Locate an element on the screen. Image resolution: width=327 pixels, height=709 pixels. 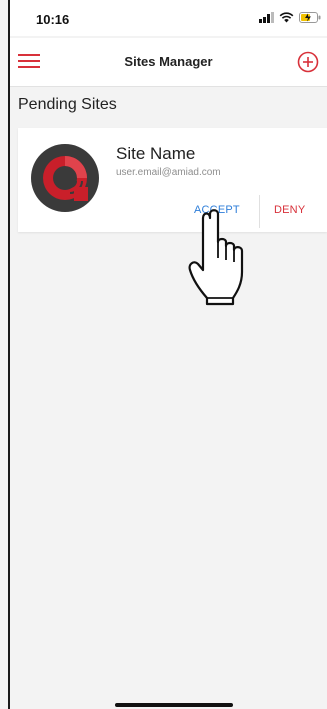
status-bar: 10:16 is located at coordinates (168, 18).